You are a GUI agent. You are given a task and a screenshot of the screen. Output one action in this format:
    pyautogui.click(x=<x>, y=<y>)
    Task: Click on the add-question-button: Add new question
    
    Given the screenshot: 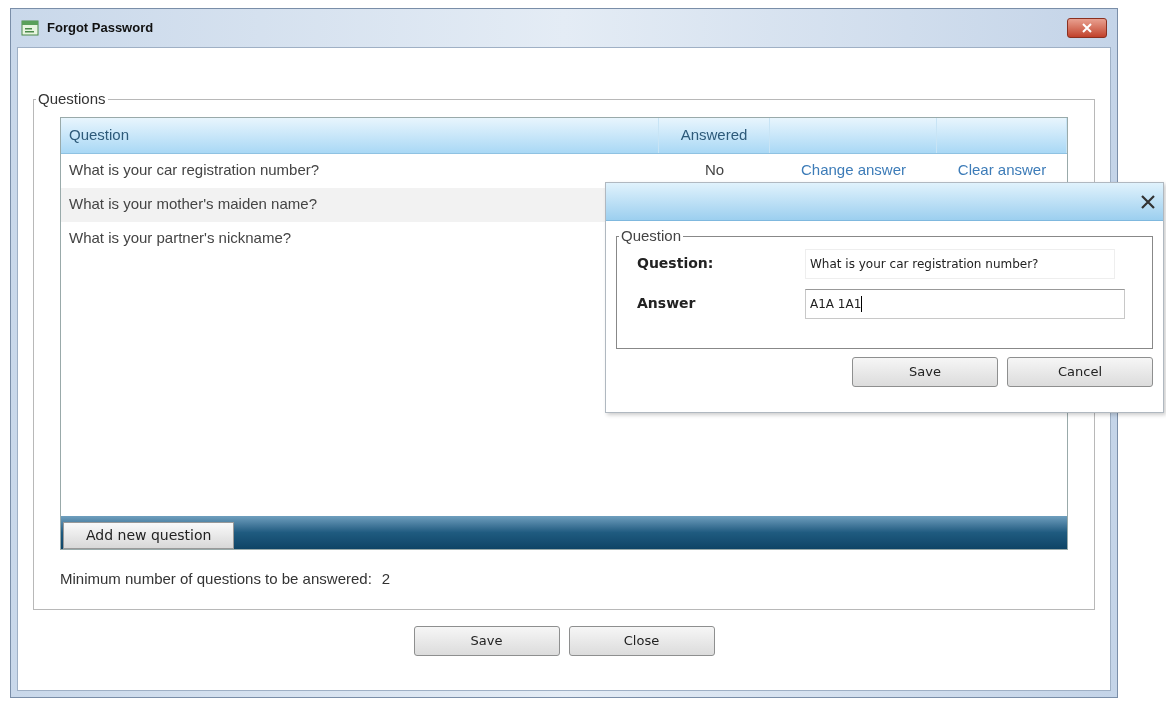 What is the action you would take?
    pyautogui.click(x=149, y=535)
    